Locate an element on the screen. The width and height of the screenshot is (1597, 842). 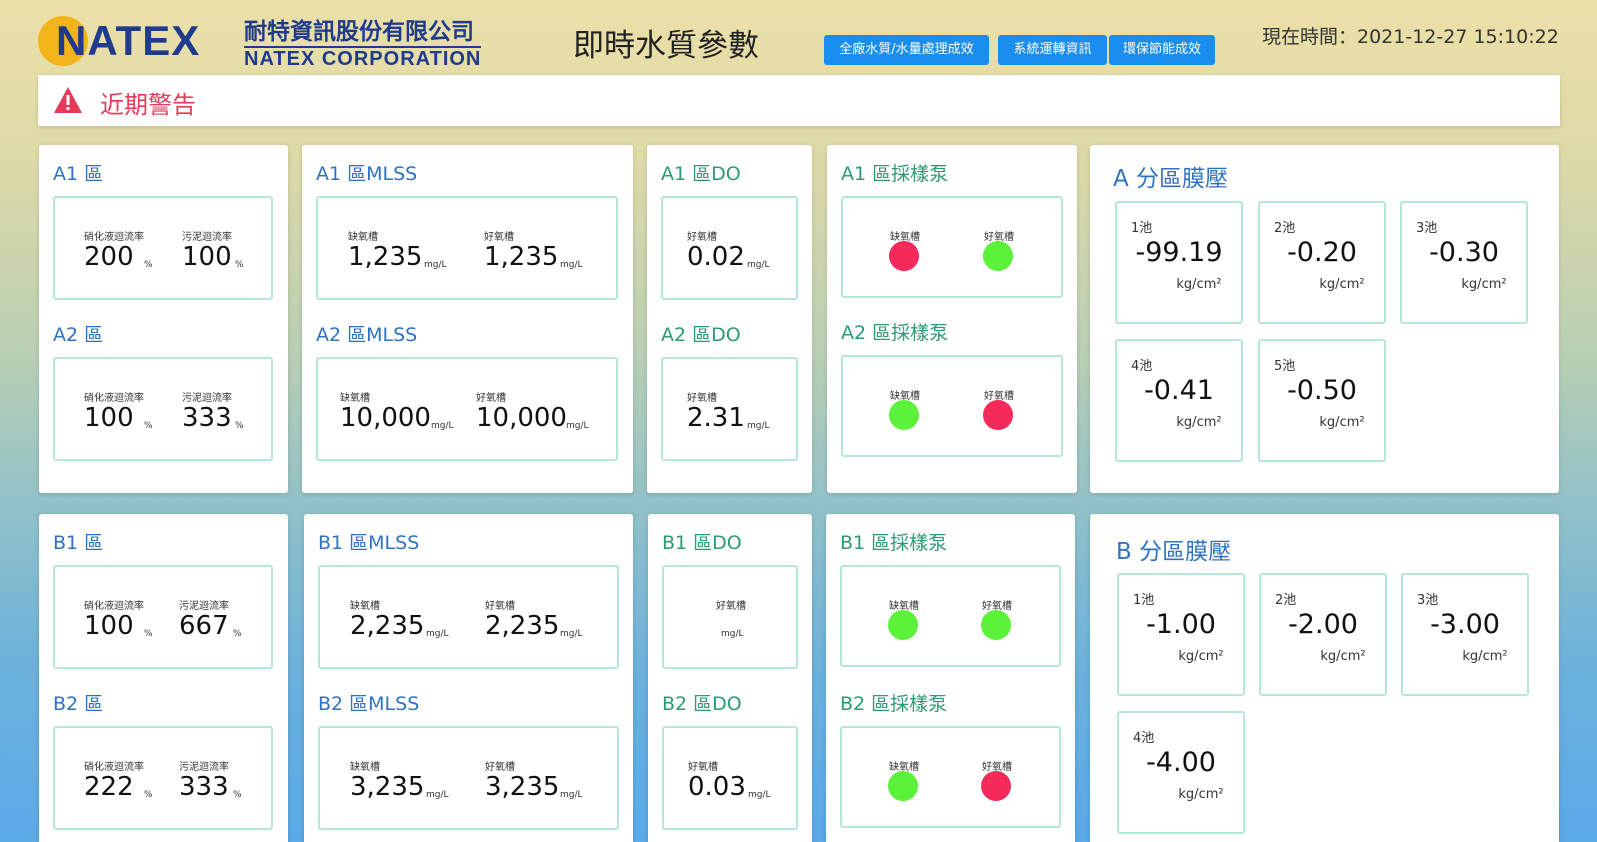
zone-a2-box: 硝化液迴流率 100 % 污泥迴流率 333 % is located at coordinates (163, 409).